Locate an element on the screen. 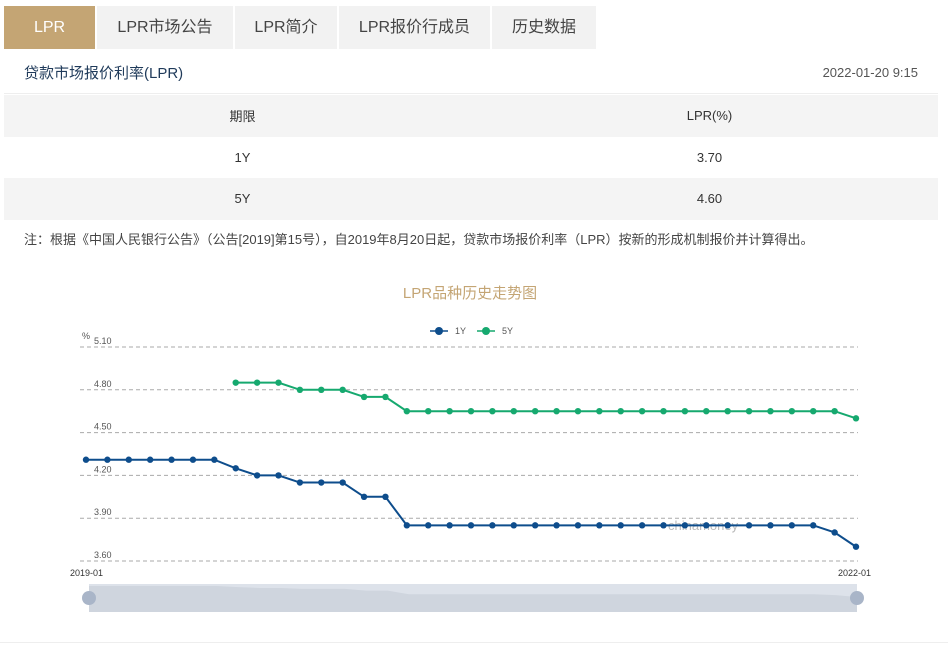  y-tick-label: 3.90 is located at coordinates (103, 512).